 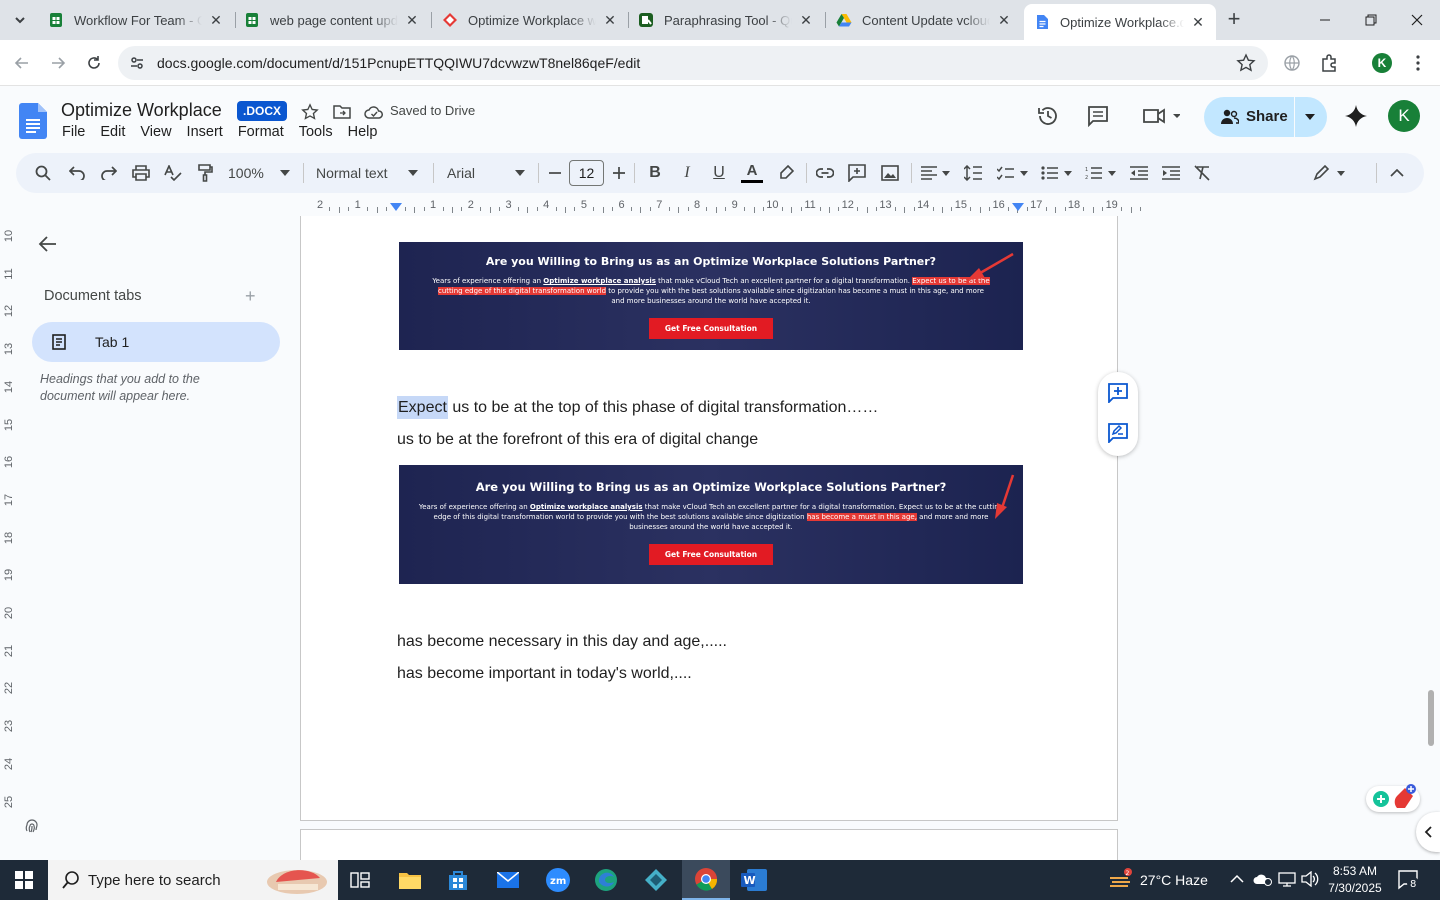 I want to click on hide-menus-icon, so click(x=1397, y=173).